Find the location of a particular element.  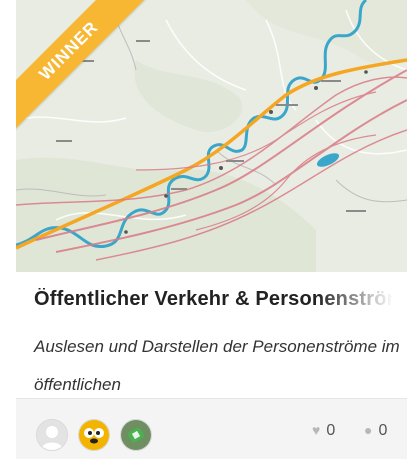

avatar-green is located at coordinates (136, 435).